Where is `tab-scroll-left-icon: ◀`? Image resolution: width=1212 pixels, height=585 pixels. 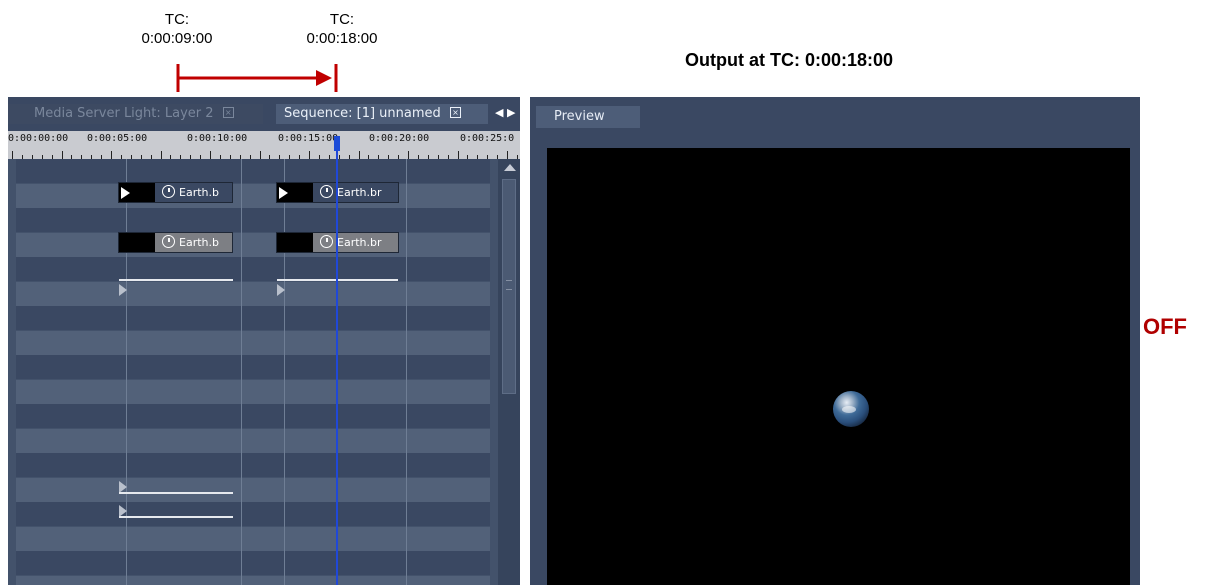 tab-scroll-left-icon: ◀ is located at coordinates (499, 113).